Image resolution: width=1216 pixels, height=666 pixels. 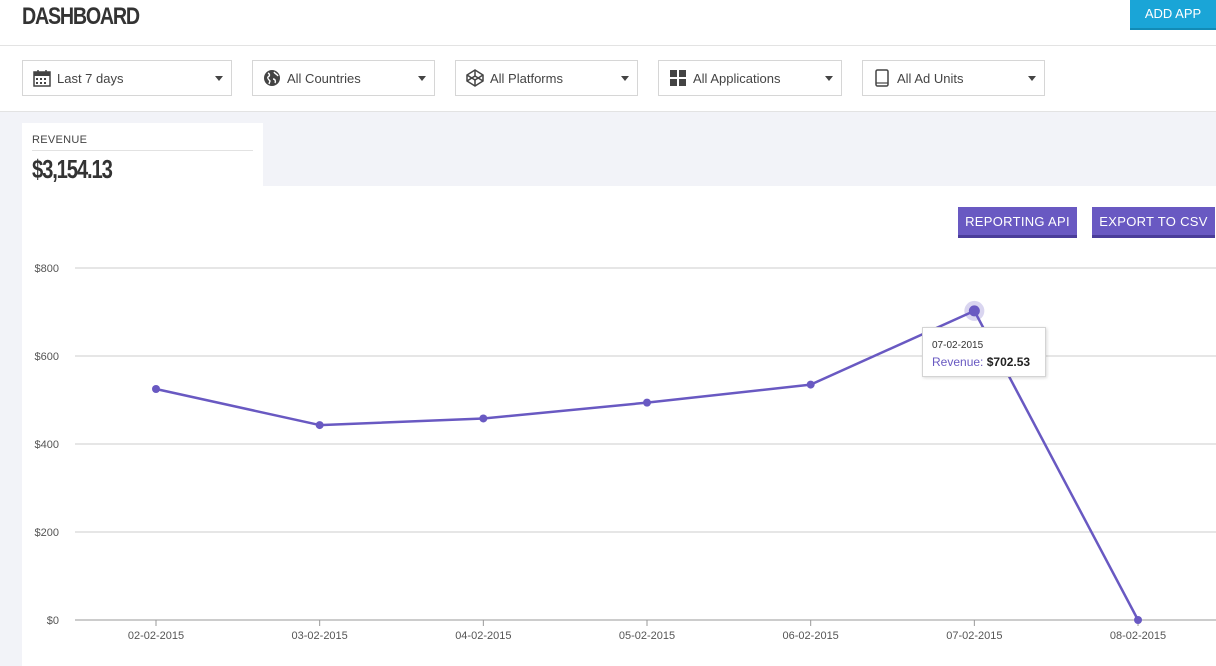 What do you see at coordinates (984, 352) in the screenshot?
I see `chart-tooltip: 07-02-2015 Revenue: $702.53` at bounding box center [984, 352].